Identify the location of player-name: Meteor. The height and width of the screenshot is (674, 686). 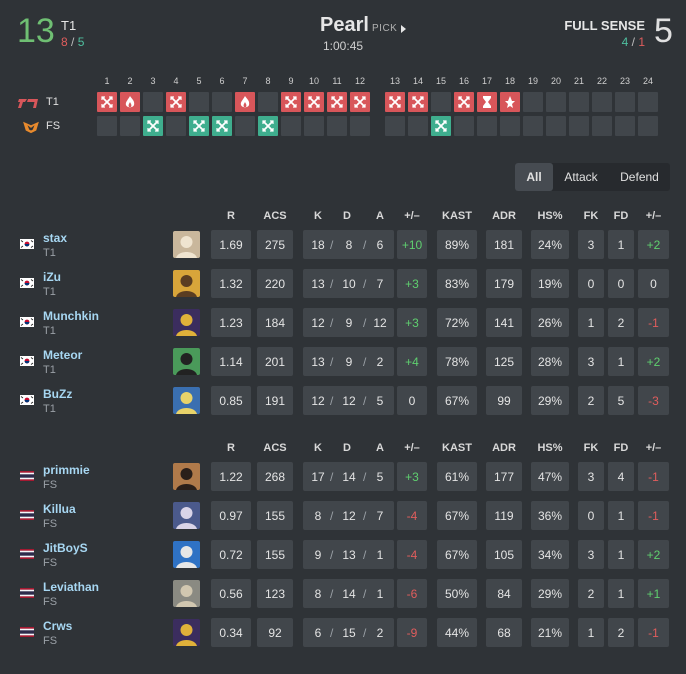
(62, 355).